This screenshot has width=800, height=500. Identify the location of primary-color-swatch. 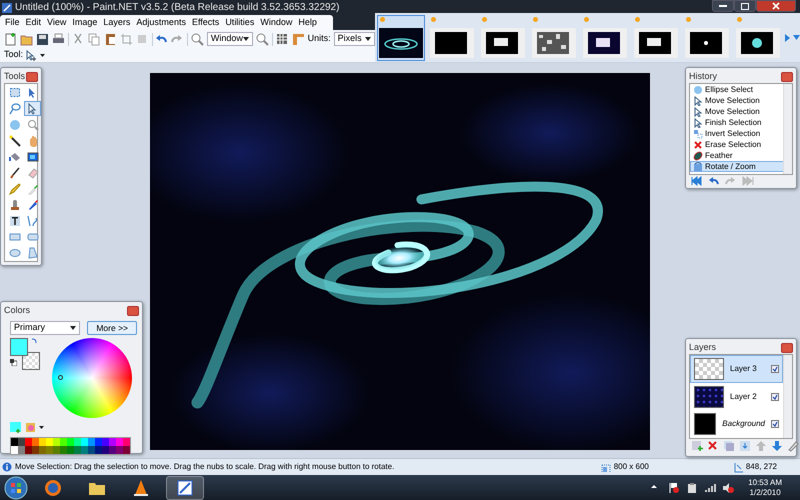
(19, 347).